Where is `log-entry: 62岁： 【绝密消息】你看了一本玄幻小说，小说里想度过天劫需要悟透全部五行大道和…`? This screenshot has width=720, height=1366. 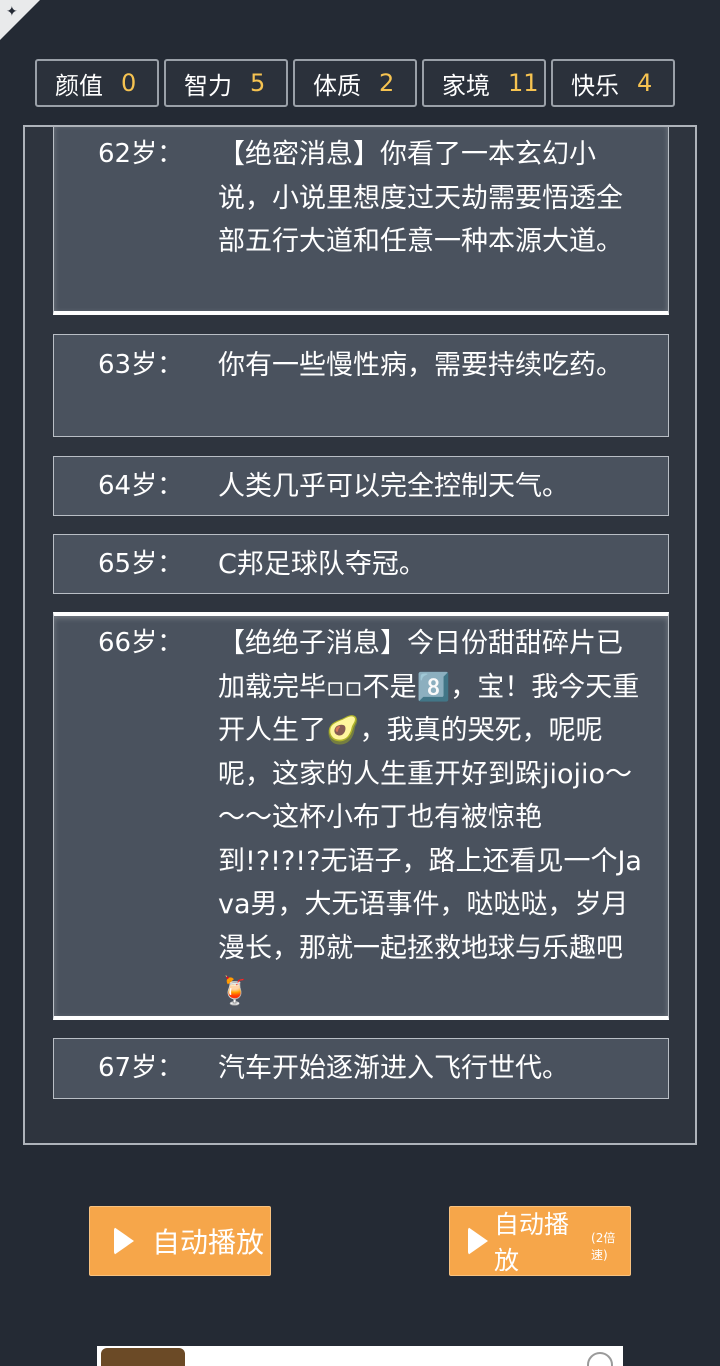 log-entry: 62岁： 【绝密消息】你看了一本玄幻小说，小说里想度过天劫需要悟透全部五行大道和… is located at coordinates (361, 221).